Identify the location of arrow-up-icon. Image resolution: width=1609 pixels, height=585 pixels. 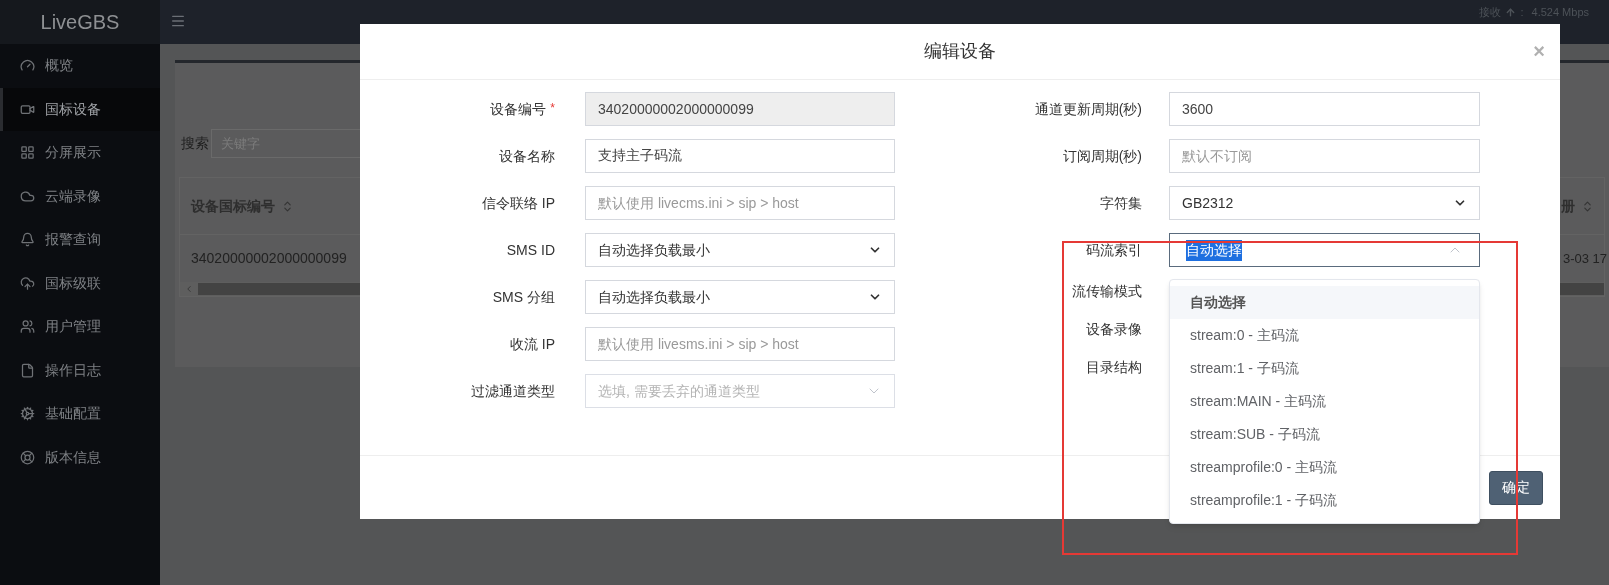
(1511, 12).